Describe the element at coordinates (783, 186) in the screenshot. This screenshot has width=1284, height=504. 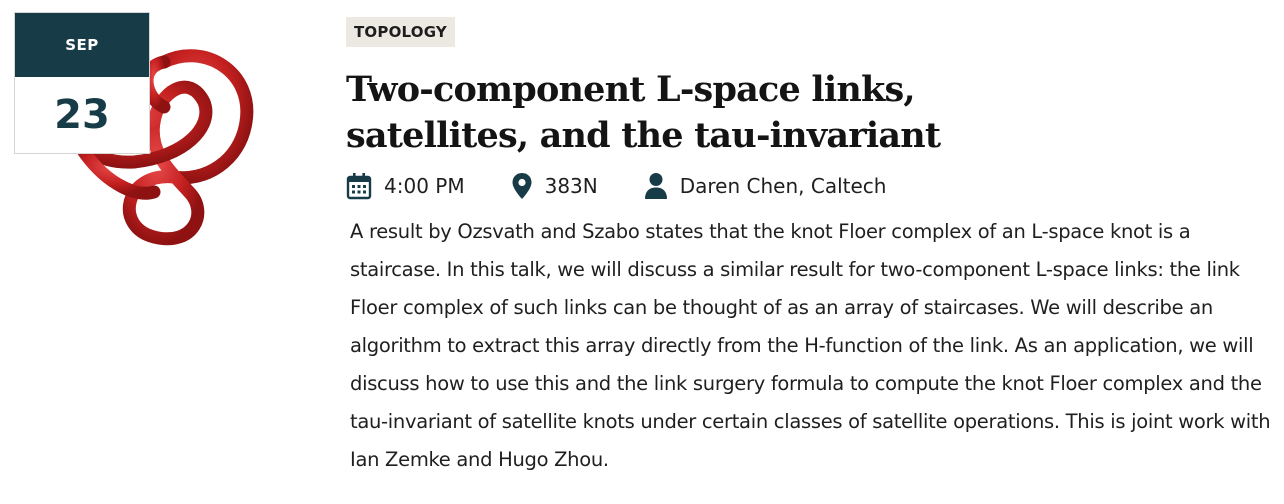
I see `event-speaker-text: Daren Chen, Caltech` at that location.